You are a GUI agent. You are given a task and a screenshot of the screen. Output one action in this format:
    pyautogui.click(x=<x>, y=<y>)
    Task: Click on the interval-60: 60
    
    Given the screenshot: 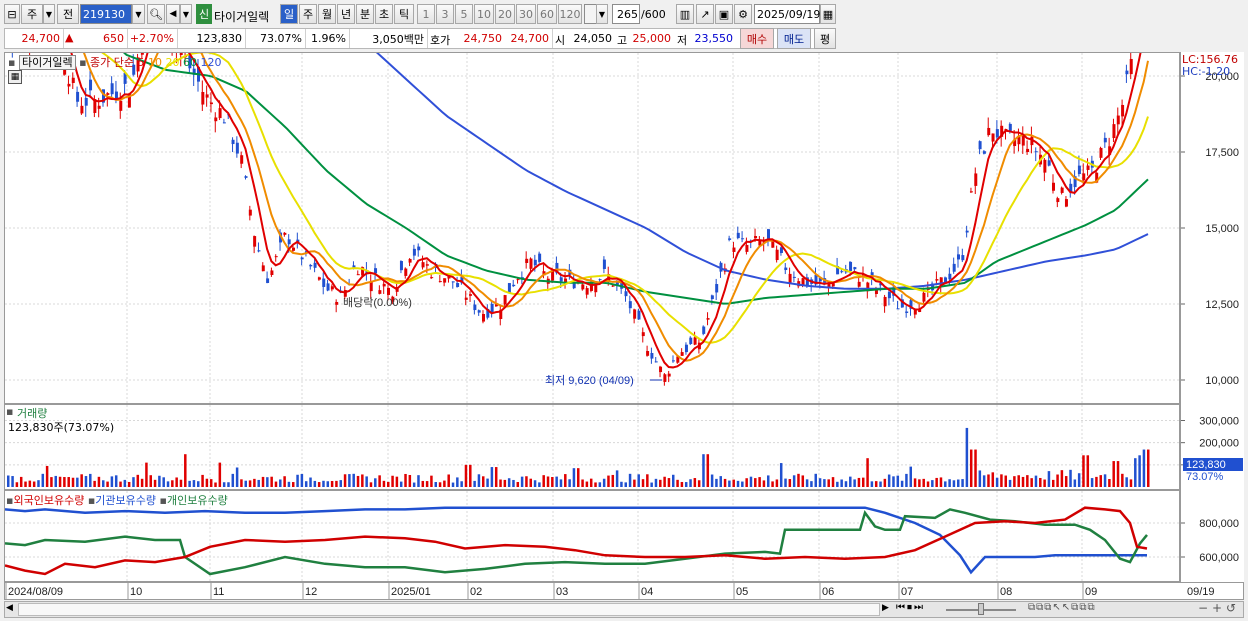 What is the action you would take?
    pyautogui.click(x=547, y=14)
    